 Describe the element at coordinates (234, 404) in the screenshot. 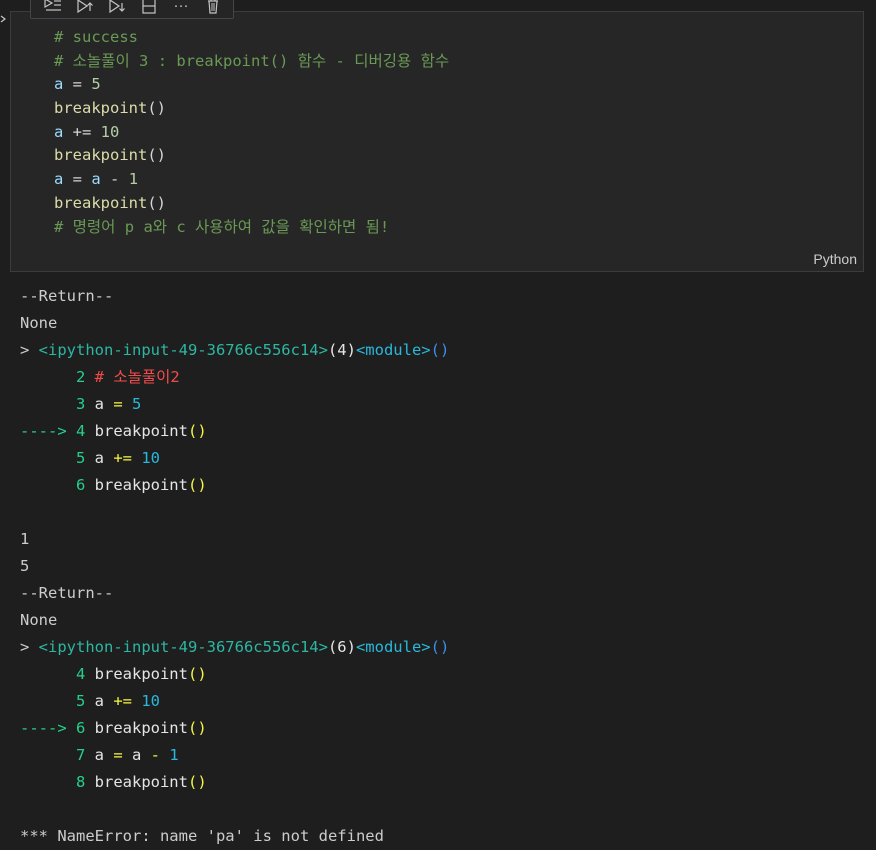

I see `output-line: 3 a = 5` at that location.